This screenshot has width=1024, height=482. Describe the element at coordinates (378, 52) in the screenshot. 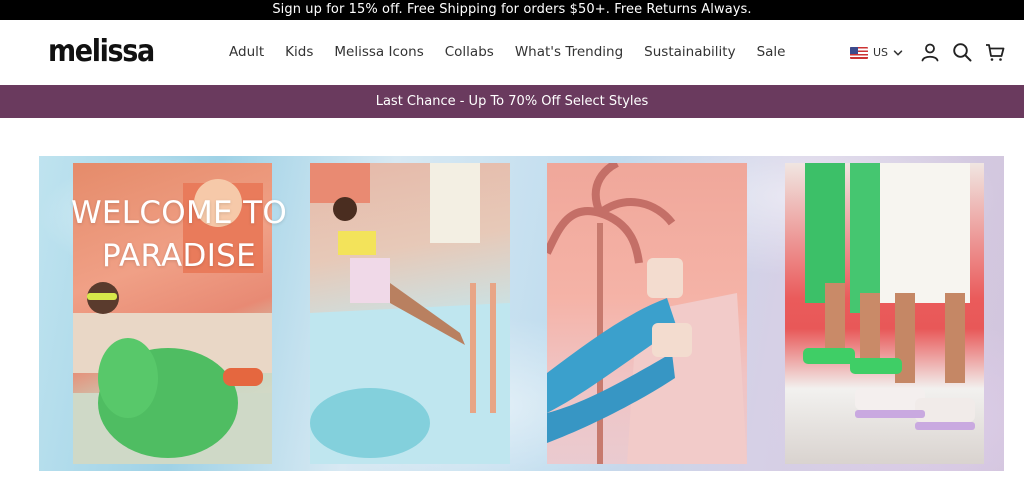

I see `nav-item-melissa-icons: Melissa Icons` at that location.